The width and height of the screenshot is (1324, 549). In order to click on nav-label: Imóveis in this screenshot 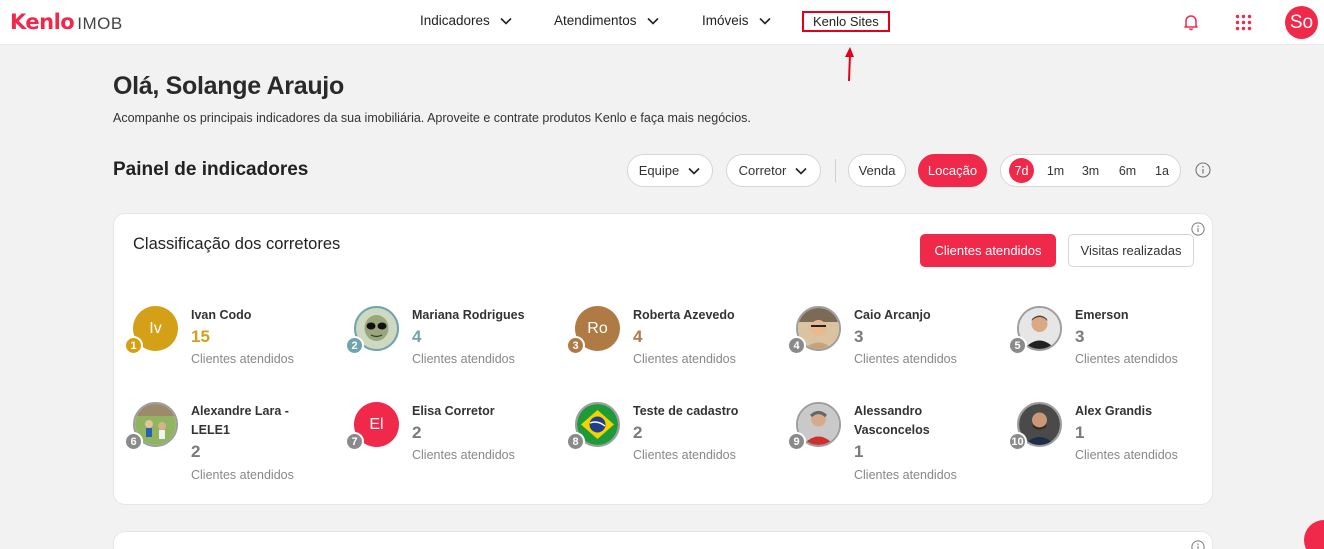, I will do `click(725, 20)`.